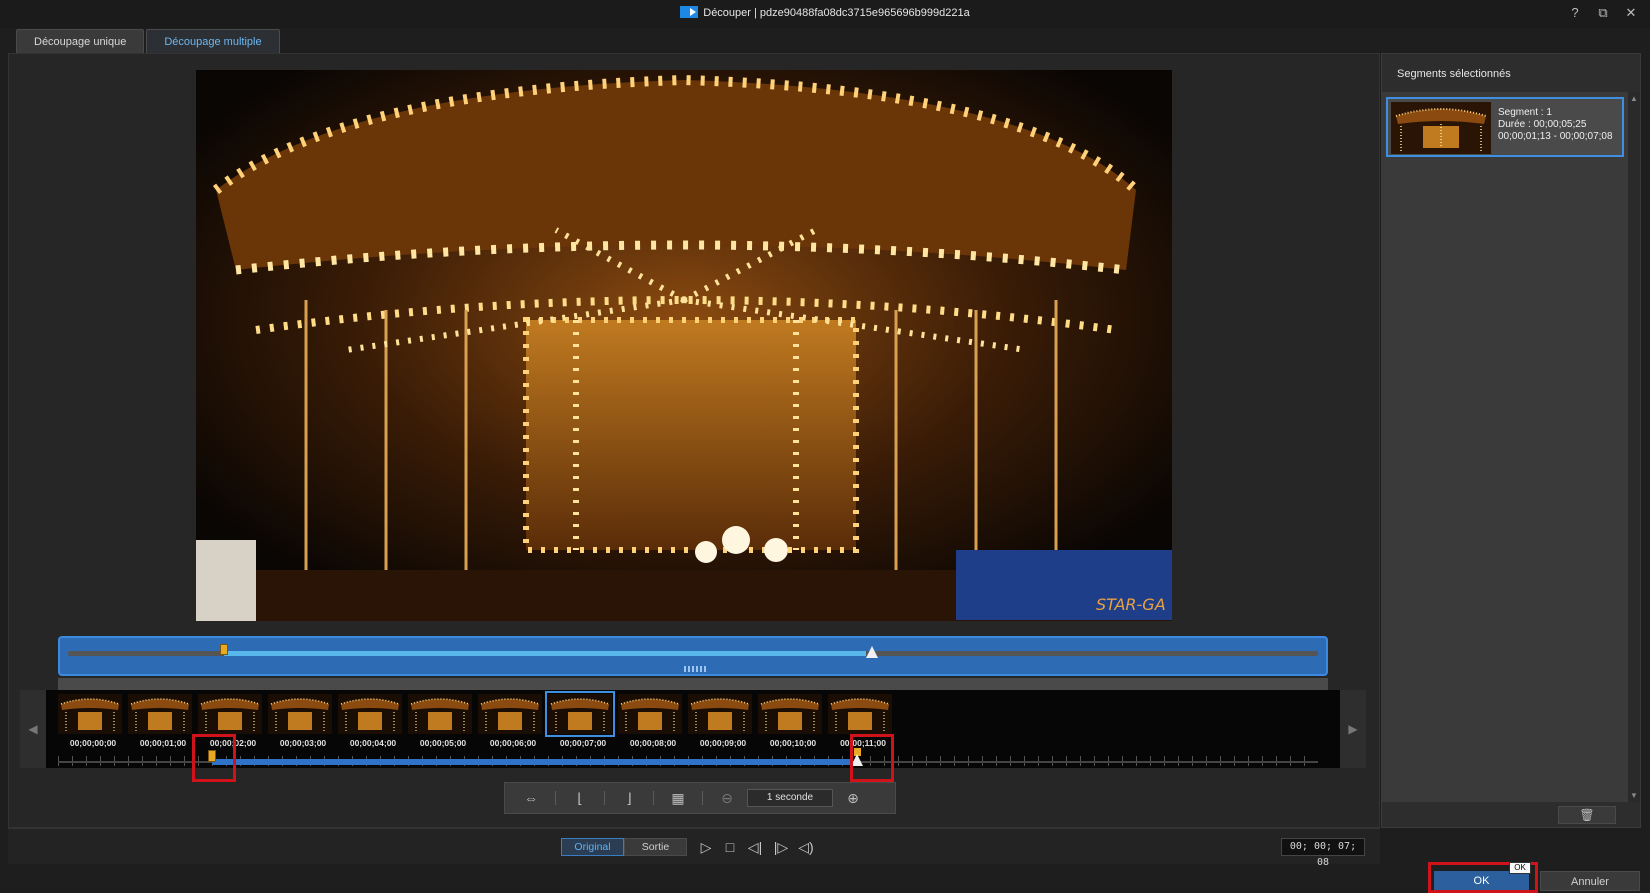 The image size is (1650, 893). I want to click on play-icon: ▷, so click(706, 847).